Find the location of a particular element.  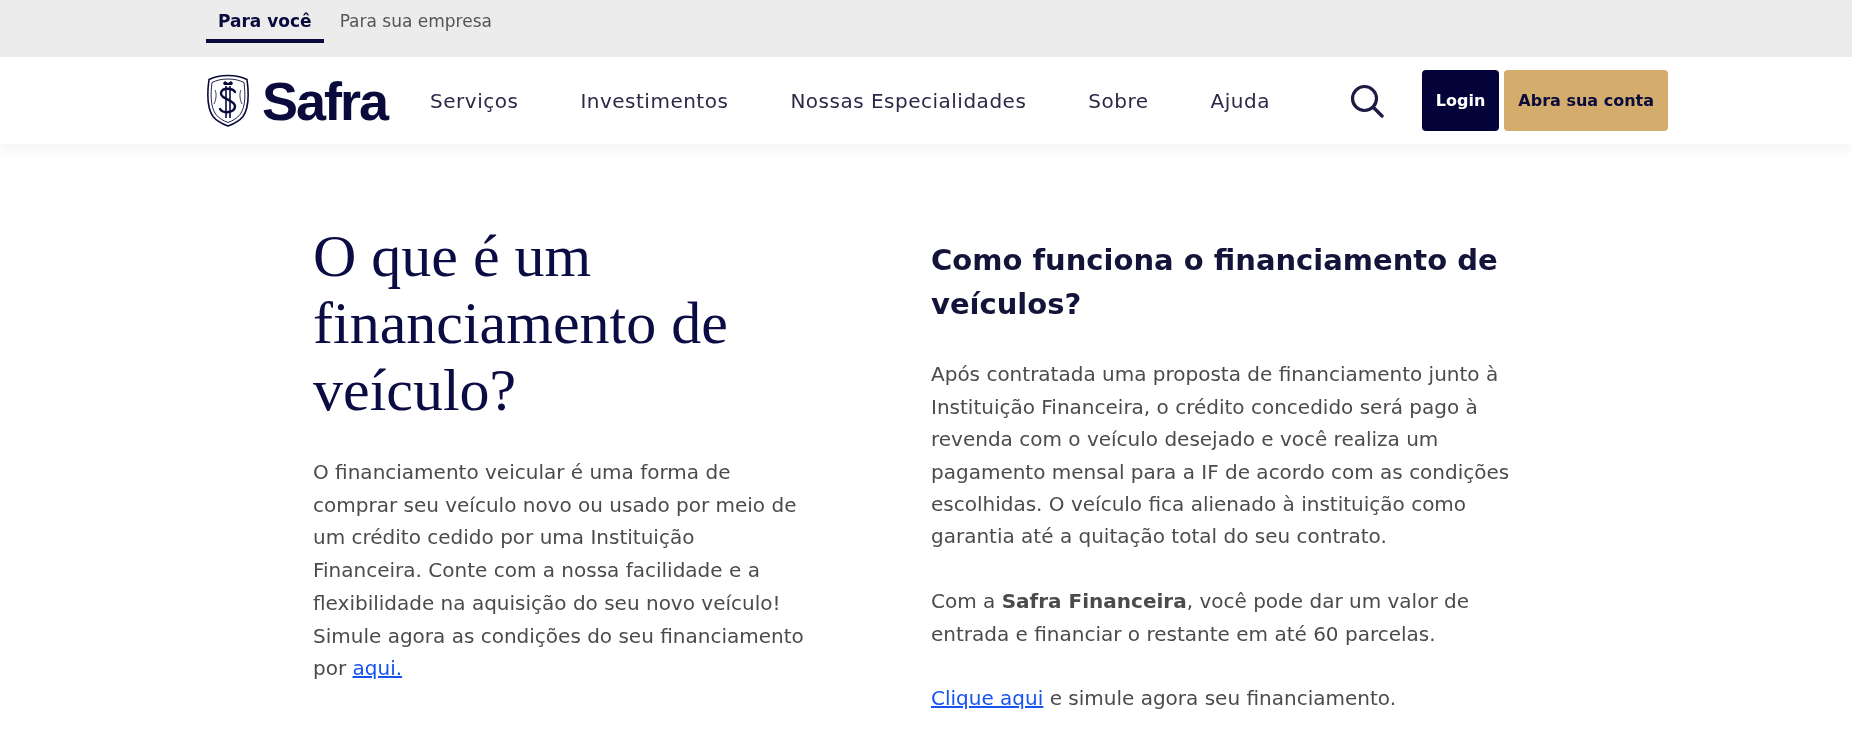

shield-emblem-icon is located at coordinates (228, 100).